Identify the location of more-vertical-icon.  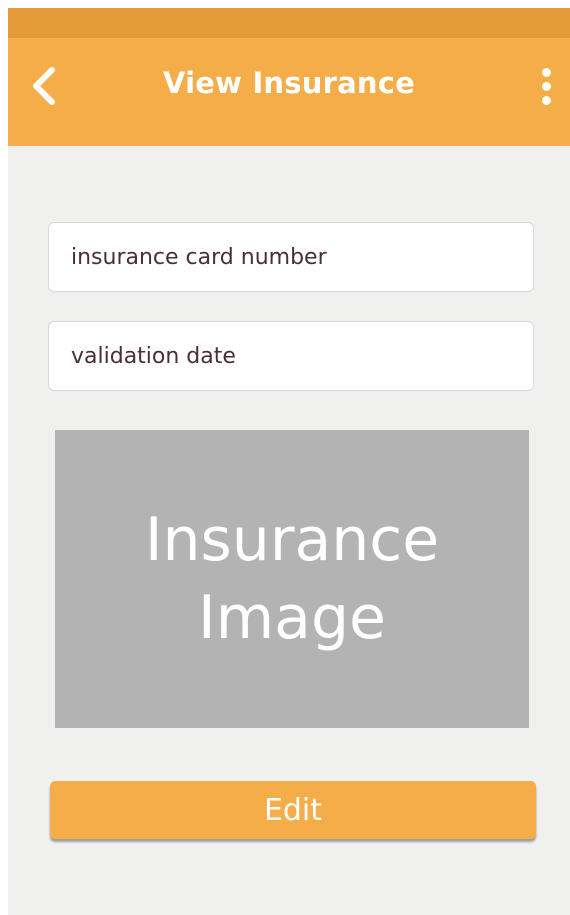
(546, 86).